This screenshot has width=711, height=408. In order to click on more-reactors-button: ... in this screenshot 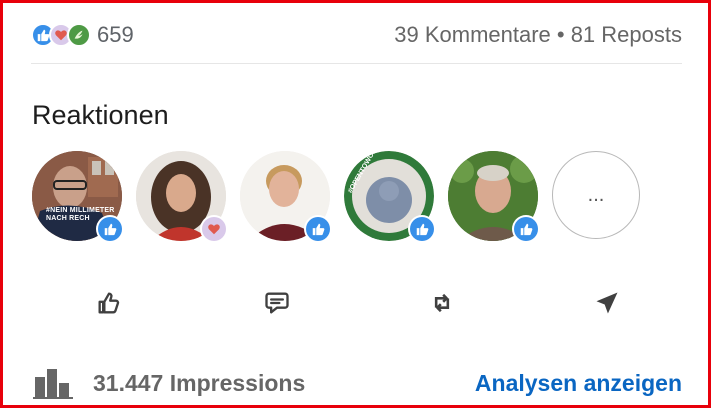, I will do `click(597, 196)`.